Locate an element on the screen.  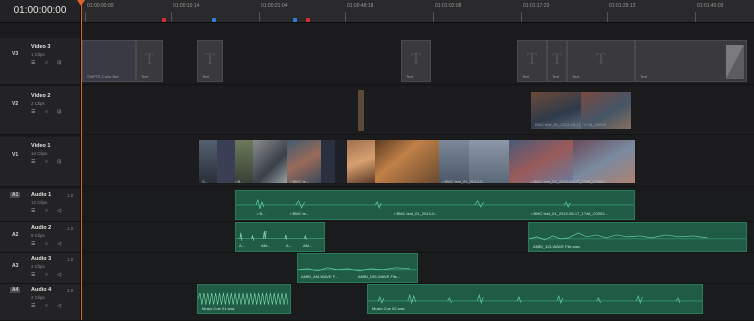
track-header-video-1: V1 Video 1 14 Clips ☰ ○ ⊡ is located at coordinates (40, 162).